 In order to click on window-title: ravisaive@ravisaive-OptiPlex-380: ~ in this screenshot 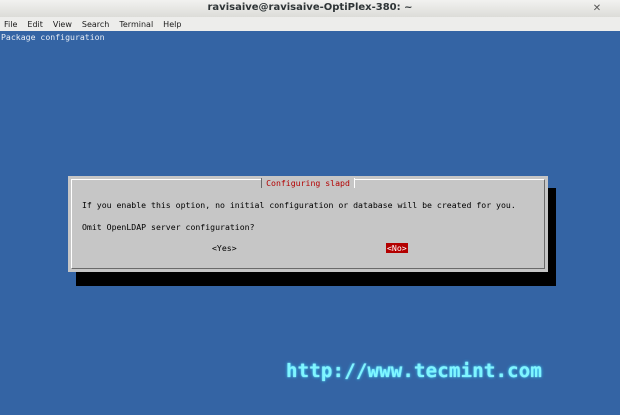, I will do `click(310, 7)`.